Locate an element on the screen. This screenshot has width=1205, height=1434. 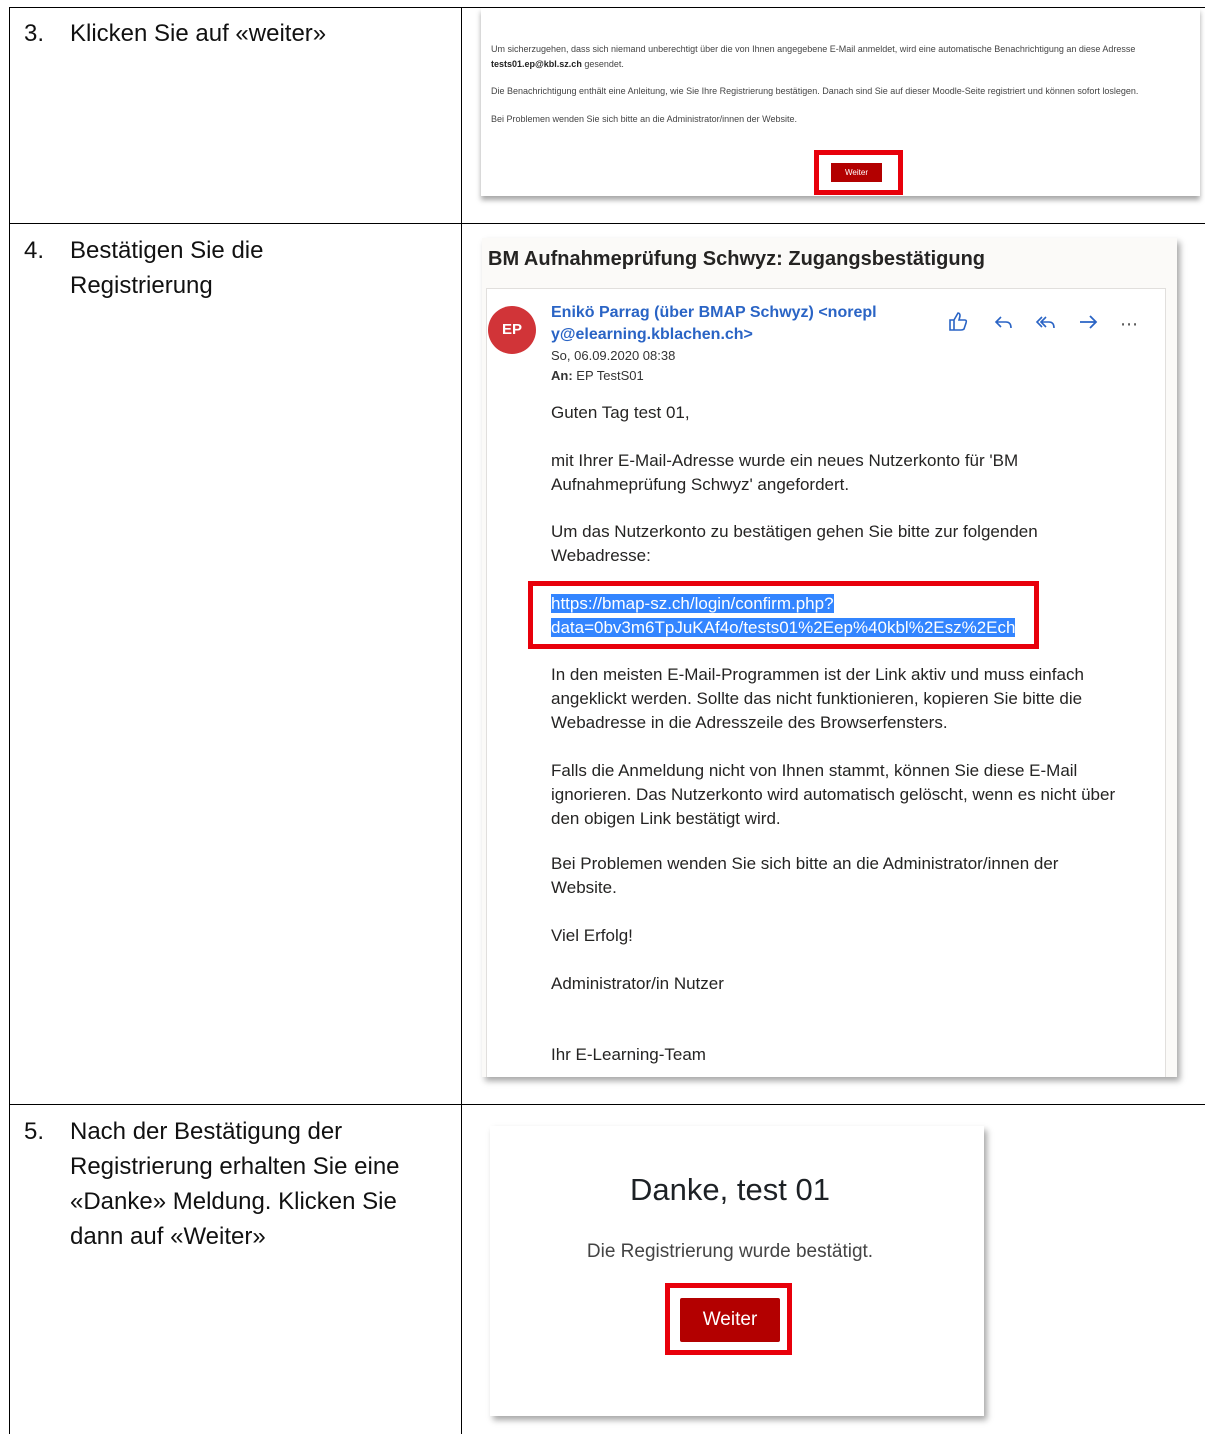
email-actions: ⋯ is located at coordinates (1046, 325).